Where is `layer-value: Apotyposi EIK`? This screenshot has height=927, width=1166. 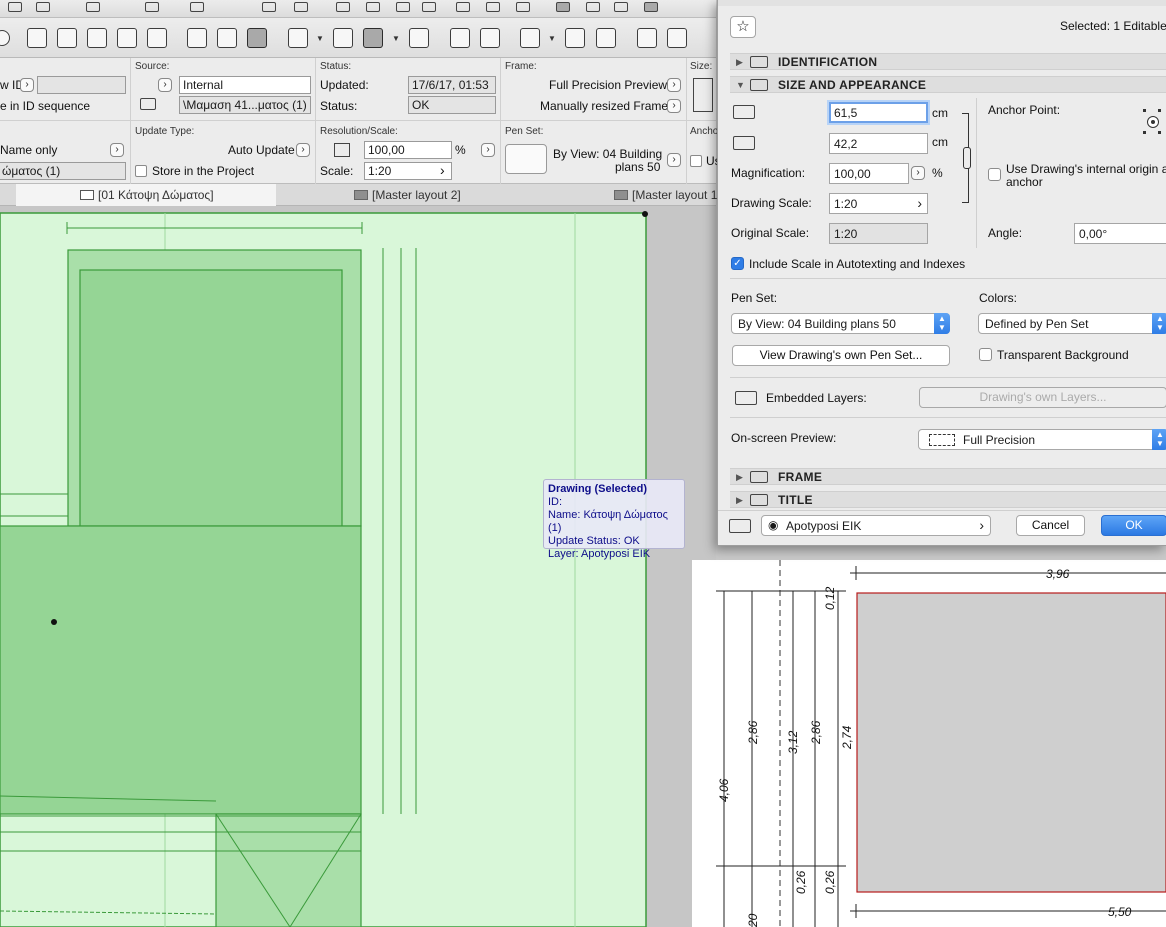
layer-value: Apotyposi EIK is located at coordinates (824, 526).